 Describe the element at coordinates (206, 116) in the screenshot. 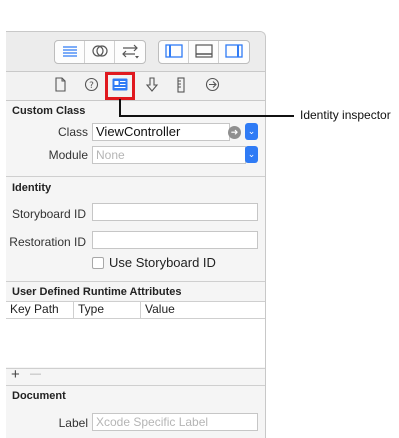

I see `callout-line-horizontal` at that location.